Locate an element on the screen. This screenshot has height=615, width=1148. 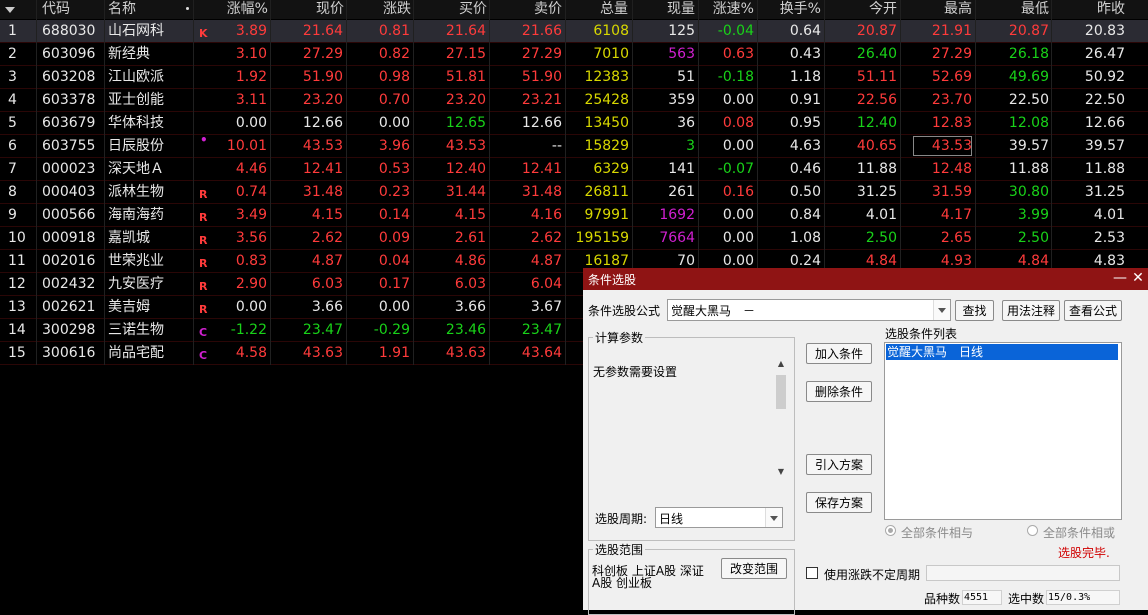
condition-list-item: 觉醒大黑马 日线 is located at coordinates (1002, 352).